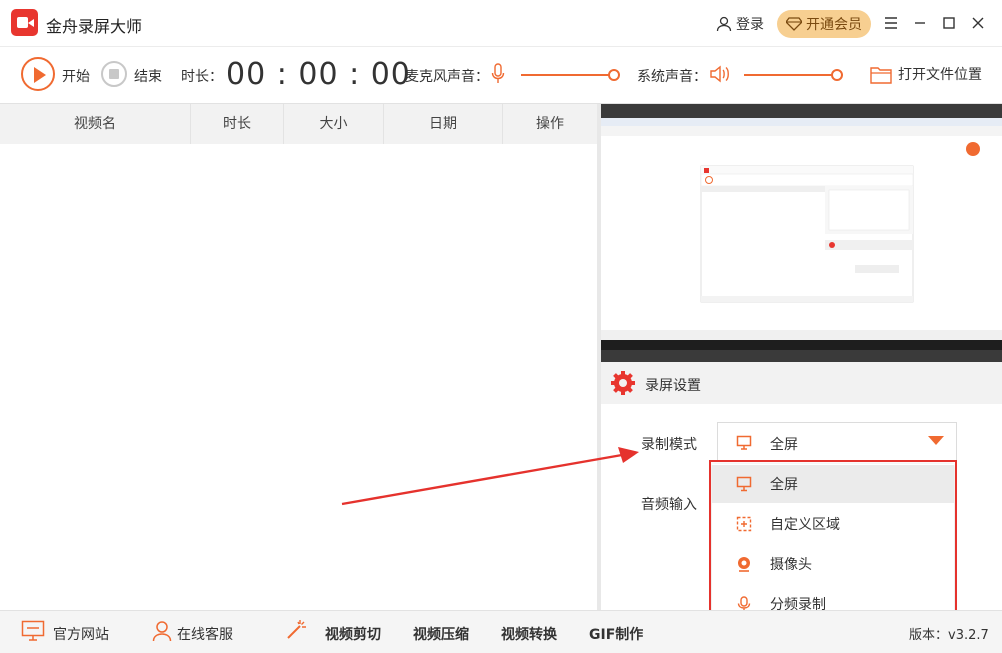 The image size is (1002, 653). I want to click on gear-icon, so click(623, 383).